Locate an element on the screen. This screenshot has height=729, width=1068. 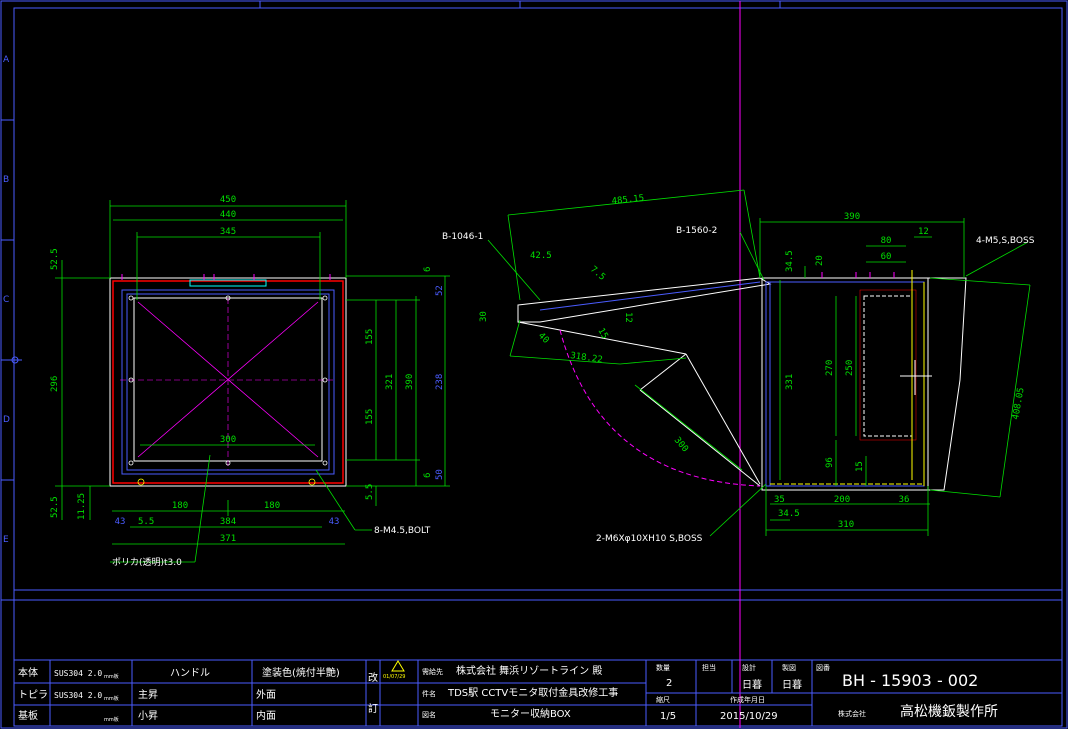
dim-43a: 43 is located at coordinates (120, 522).